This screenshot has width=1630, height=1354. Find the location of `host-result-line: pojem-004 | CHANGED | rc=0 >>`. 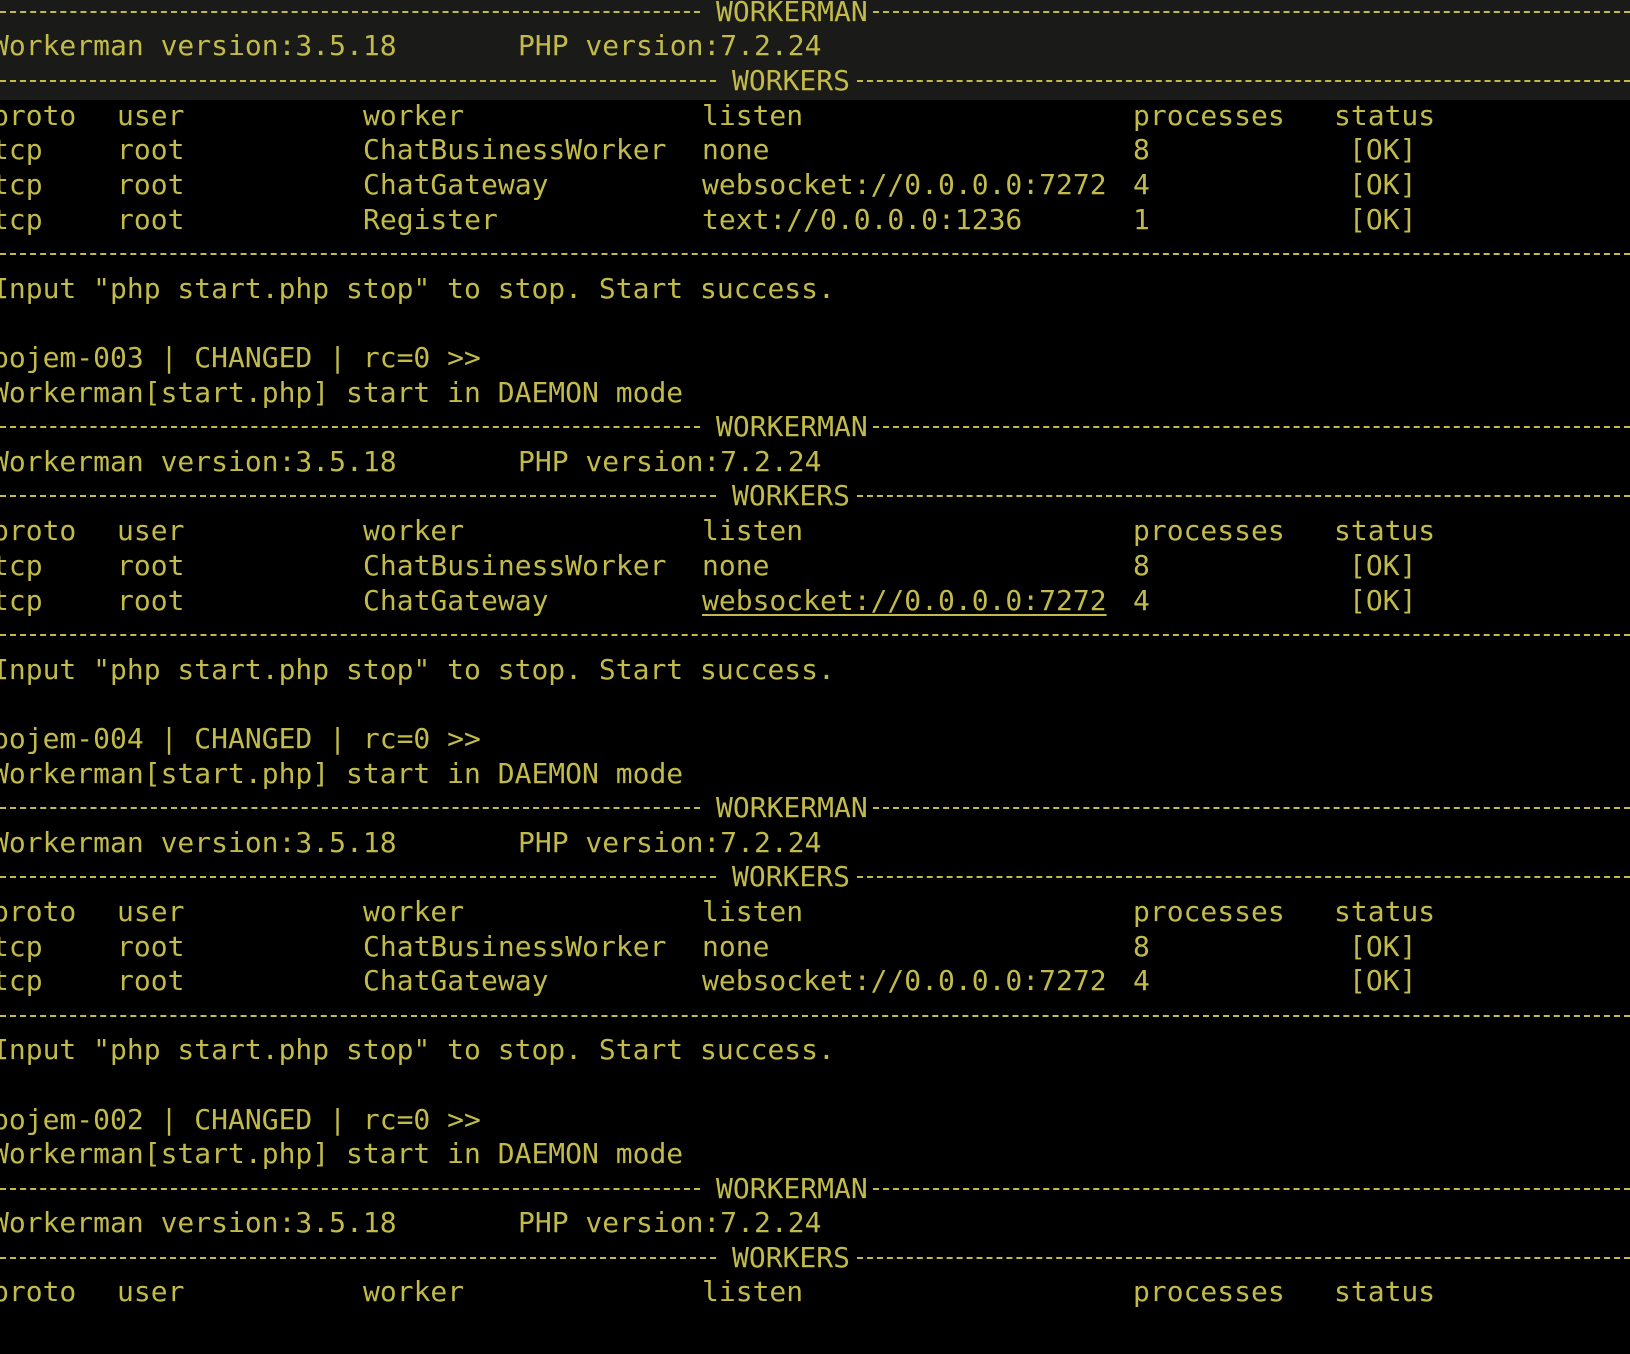

host-result-line: pojem-004 | CHANGED | rc=0 >> is located at coordinates (240, 738).